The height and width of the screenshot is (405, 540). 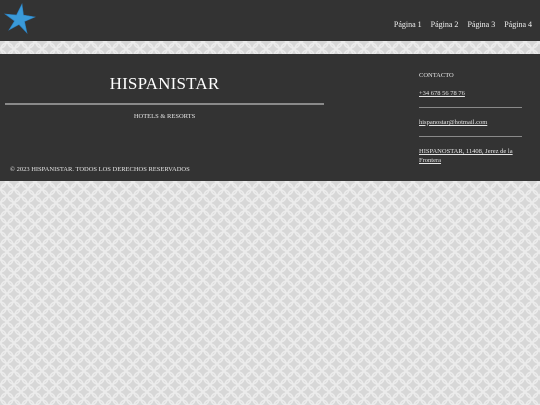 I want to click on main-nav: Página 1 Página 2 Página 3 Página 4, so click(x=463, y=24).